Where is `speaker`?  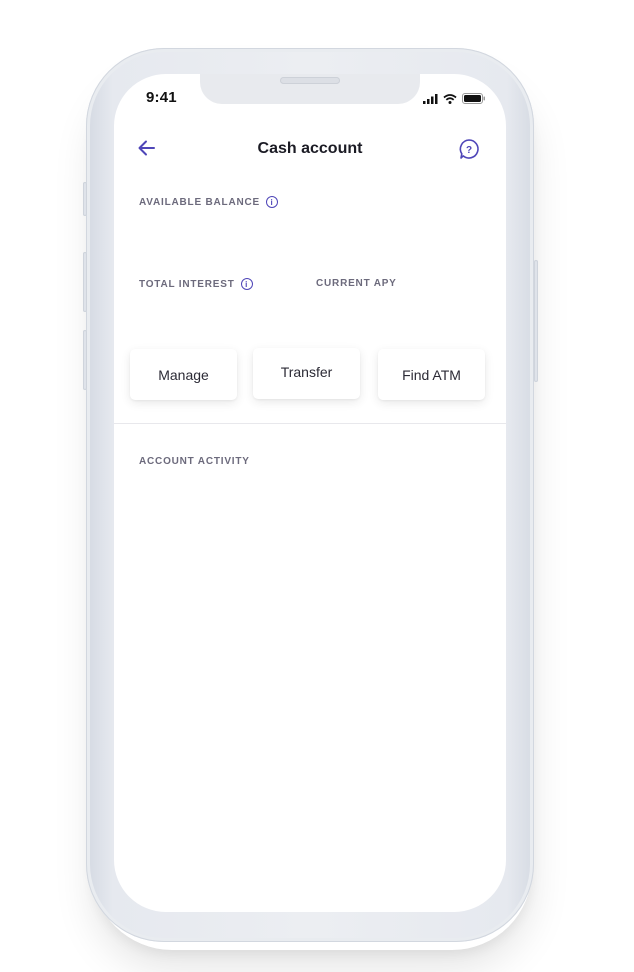 speaker is located at coordinates (310, 80).